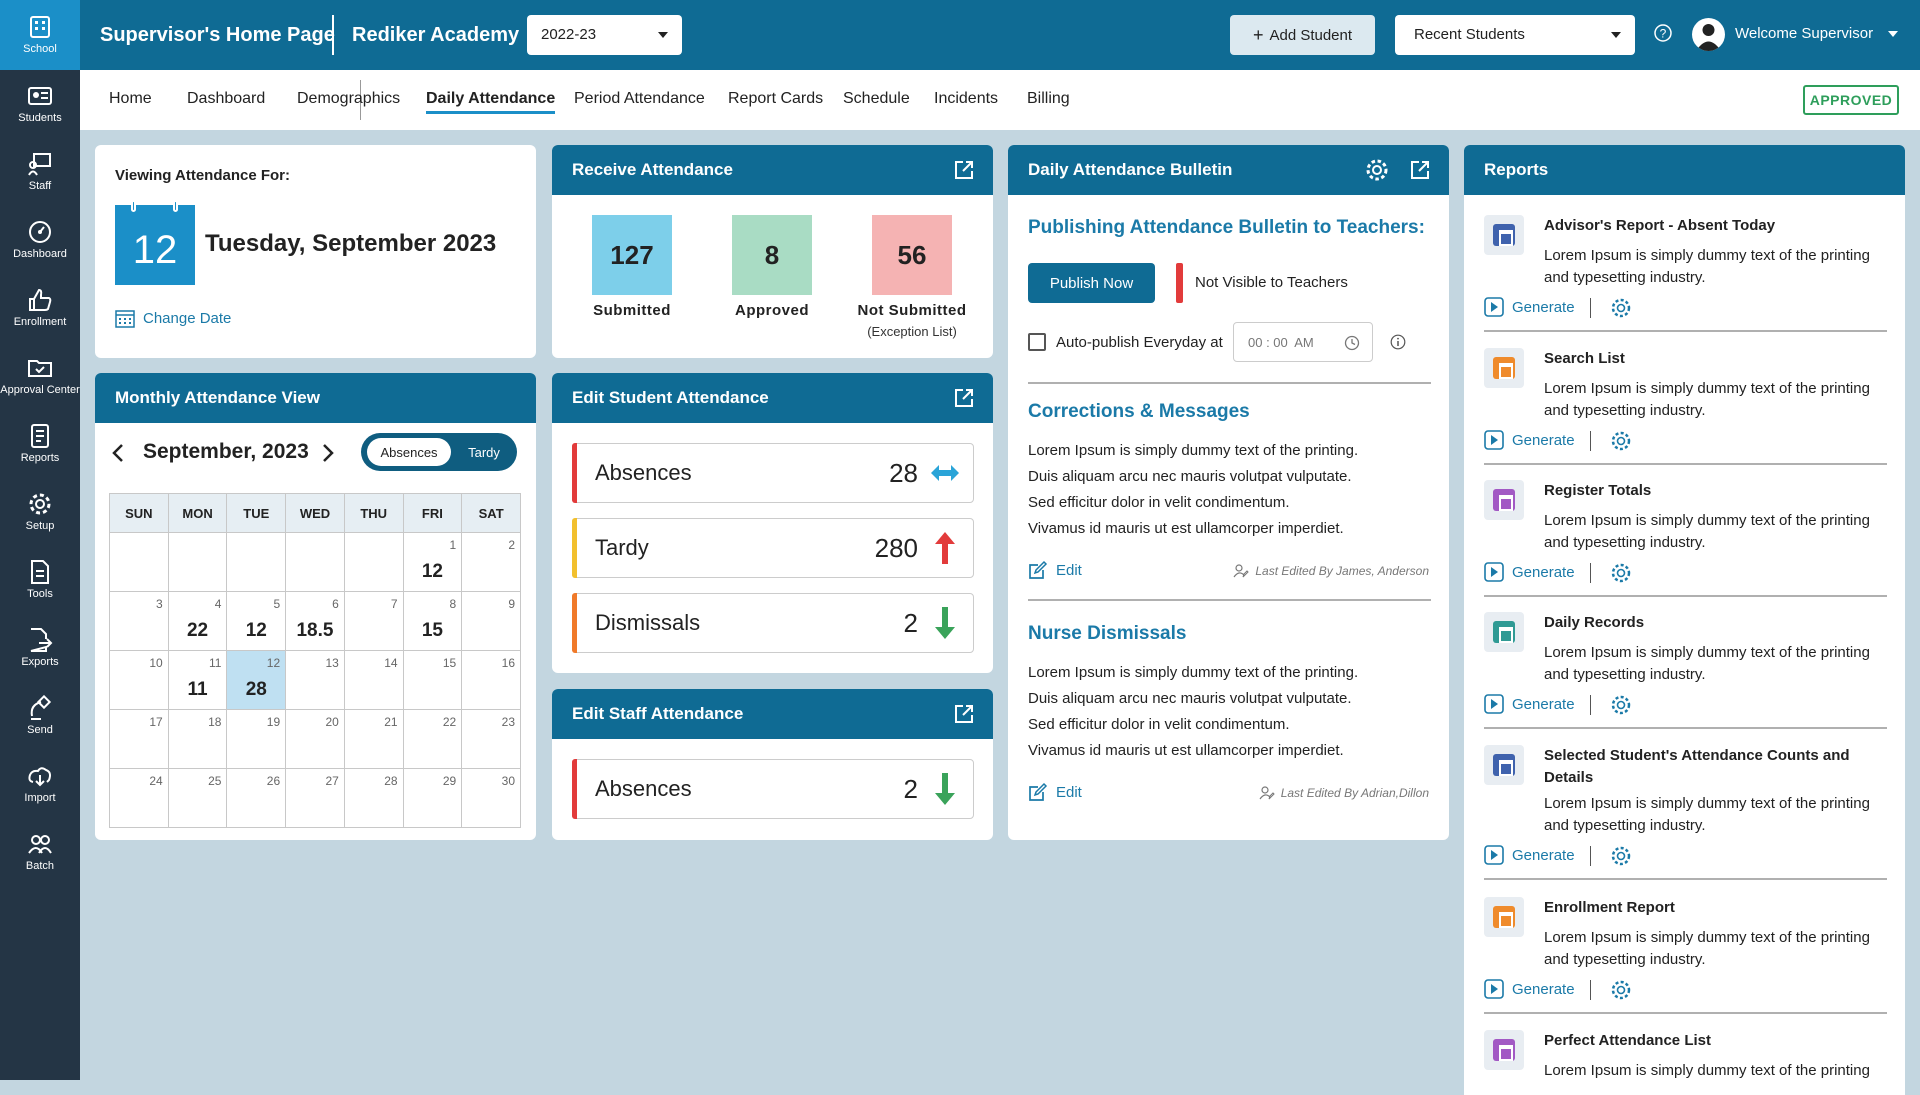  What do you see at coordinates (40, 172) in the screenshot?
I see `sidebar-item-staff: Staff` at bounding box center [40, 172].